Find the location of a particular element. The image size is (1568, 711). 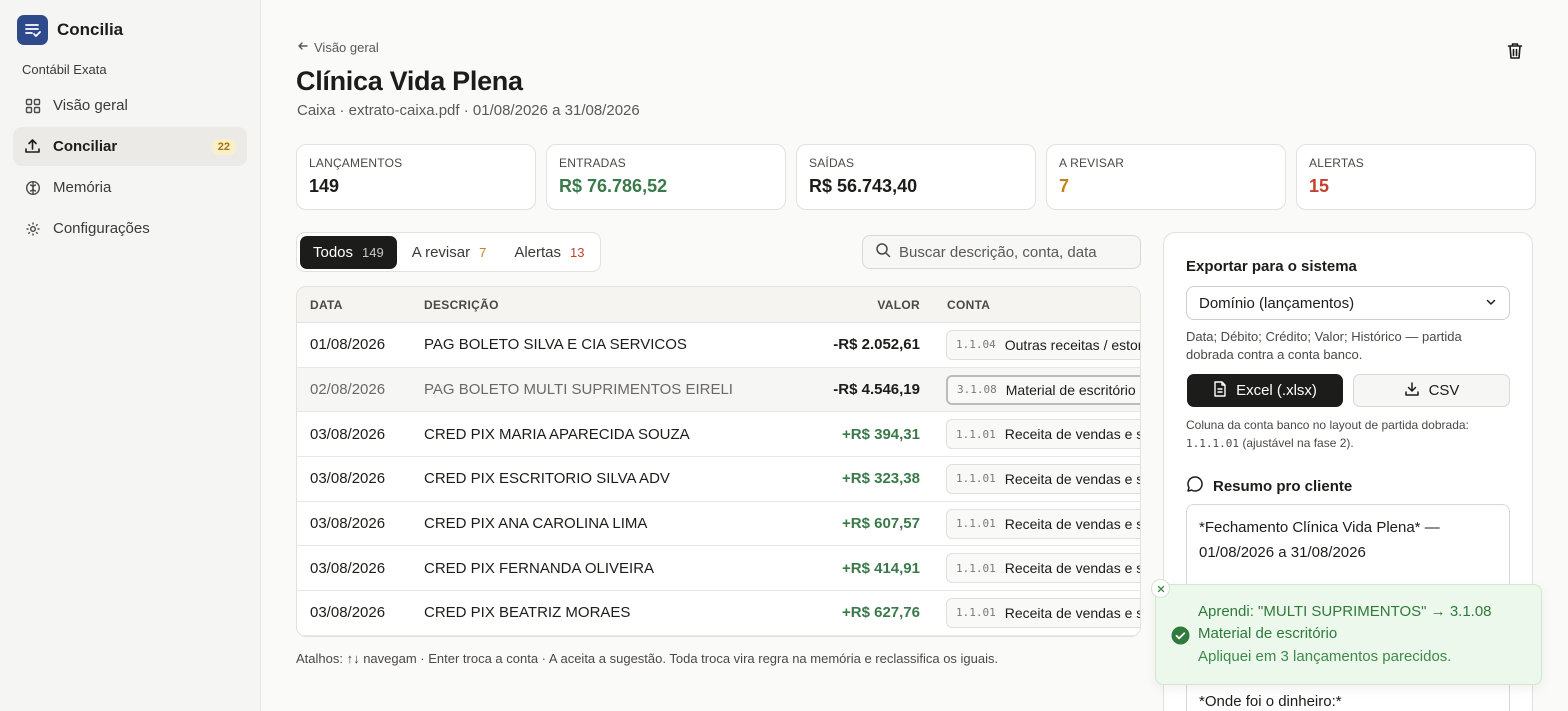

tab-alertas: Alertas 13 is located at coordinates (549, 252).